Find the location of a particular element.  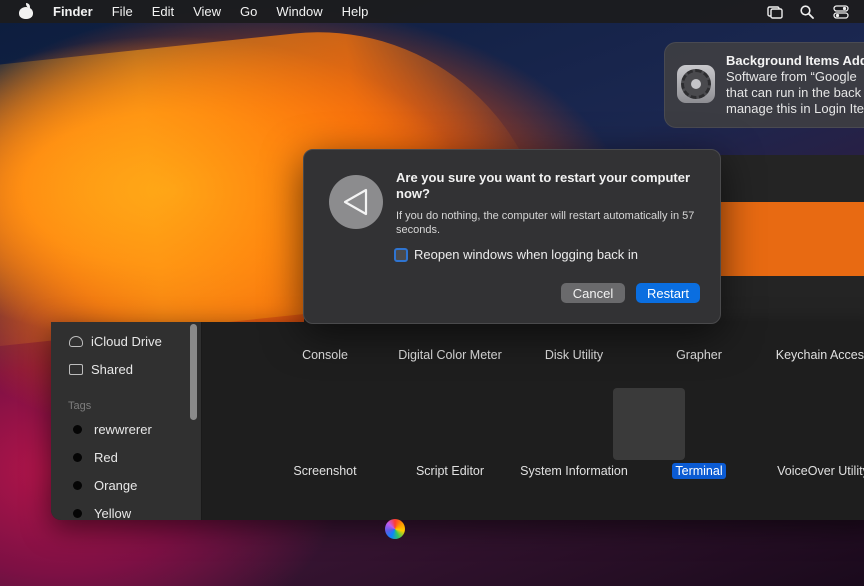

app-keychain-access: Keychain Access is located at coordinates (813, 355).